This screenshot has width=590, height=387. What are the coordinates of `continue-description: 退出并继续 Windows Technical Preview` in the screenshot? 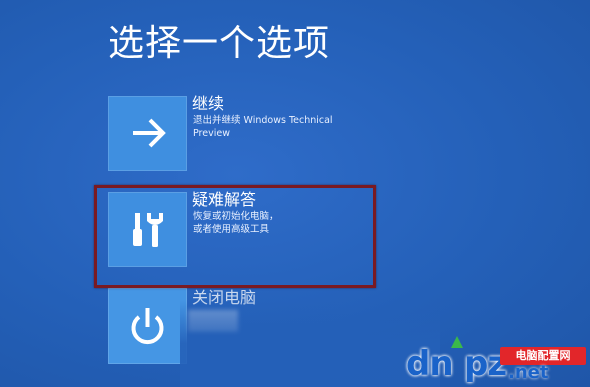 It's located at (263, 127).